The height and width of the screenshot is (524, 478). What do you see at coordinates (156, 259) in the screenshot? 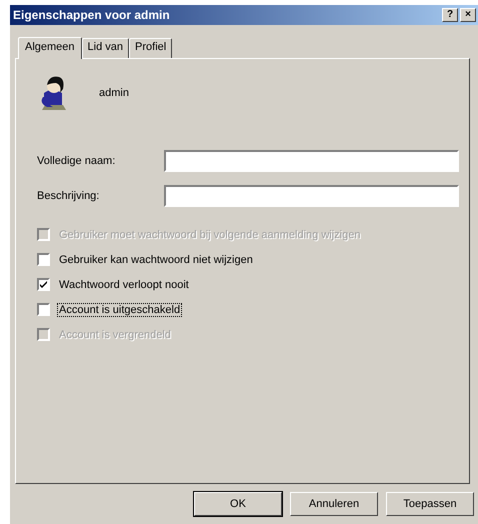
I see `checkbox-label: Gebruiker kan wachtwoord niet wijzigen` at bounding box center [156, 259].